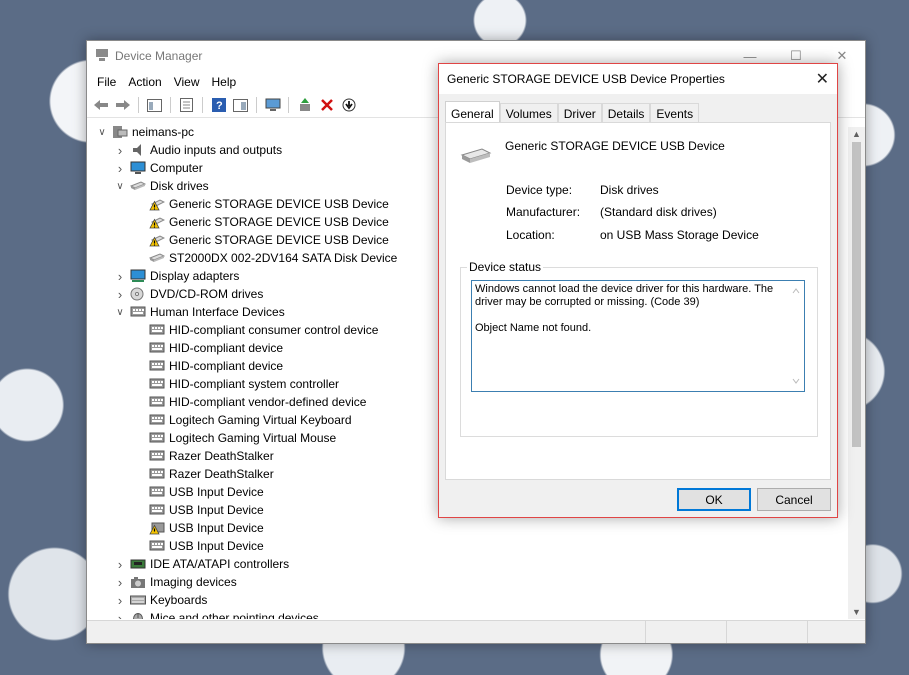 Image resolution: width=909 pixels, height=675 pixels. What do you see at coordinates (154, 105) in the screenshot?
I see `show-hide-tree-icon` at bounding box center [154, 105].